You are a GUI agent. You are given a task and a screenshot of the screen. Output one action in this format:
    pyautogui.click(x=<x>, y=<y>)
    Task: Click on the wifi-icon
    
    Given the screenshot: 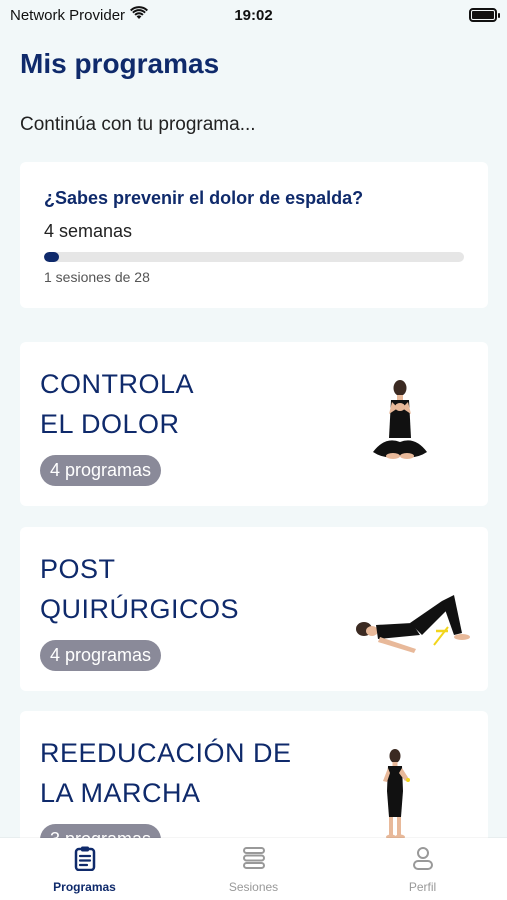 What is the action you would take?
    pyautogui.click(x=139, y=15)
    